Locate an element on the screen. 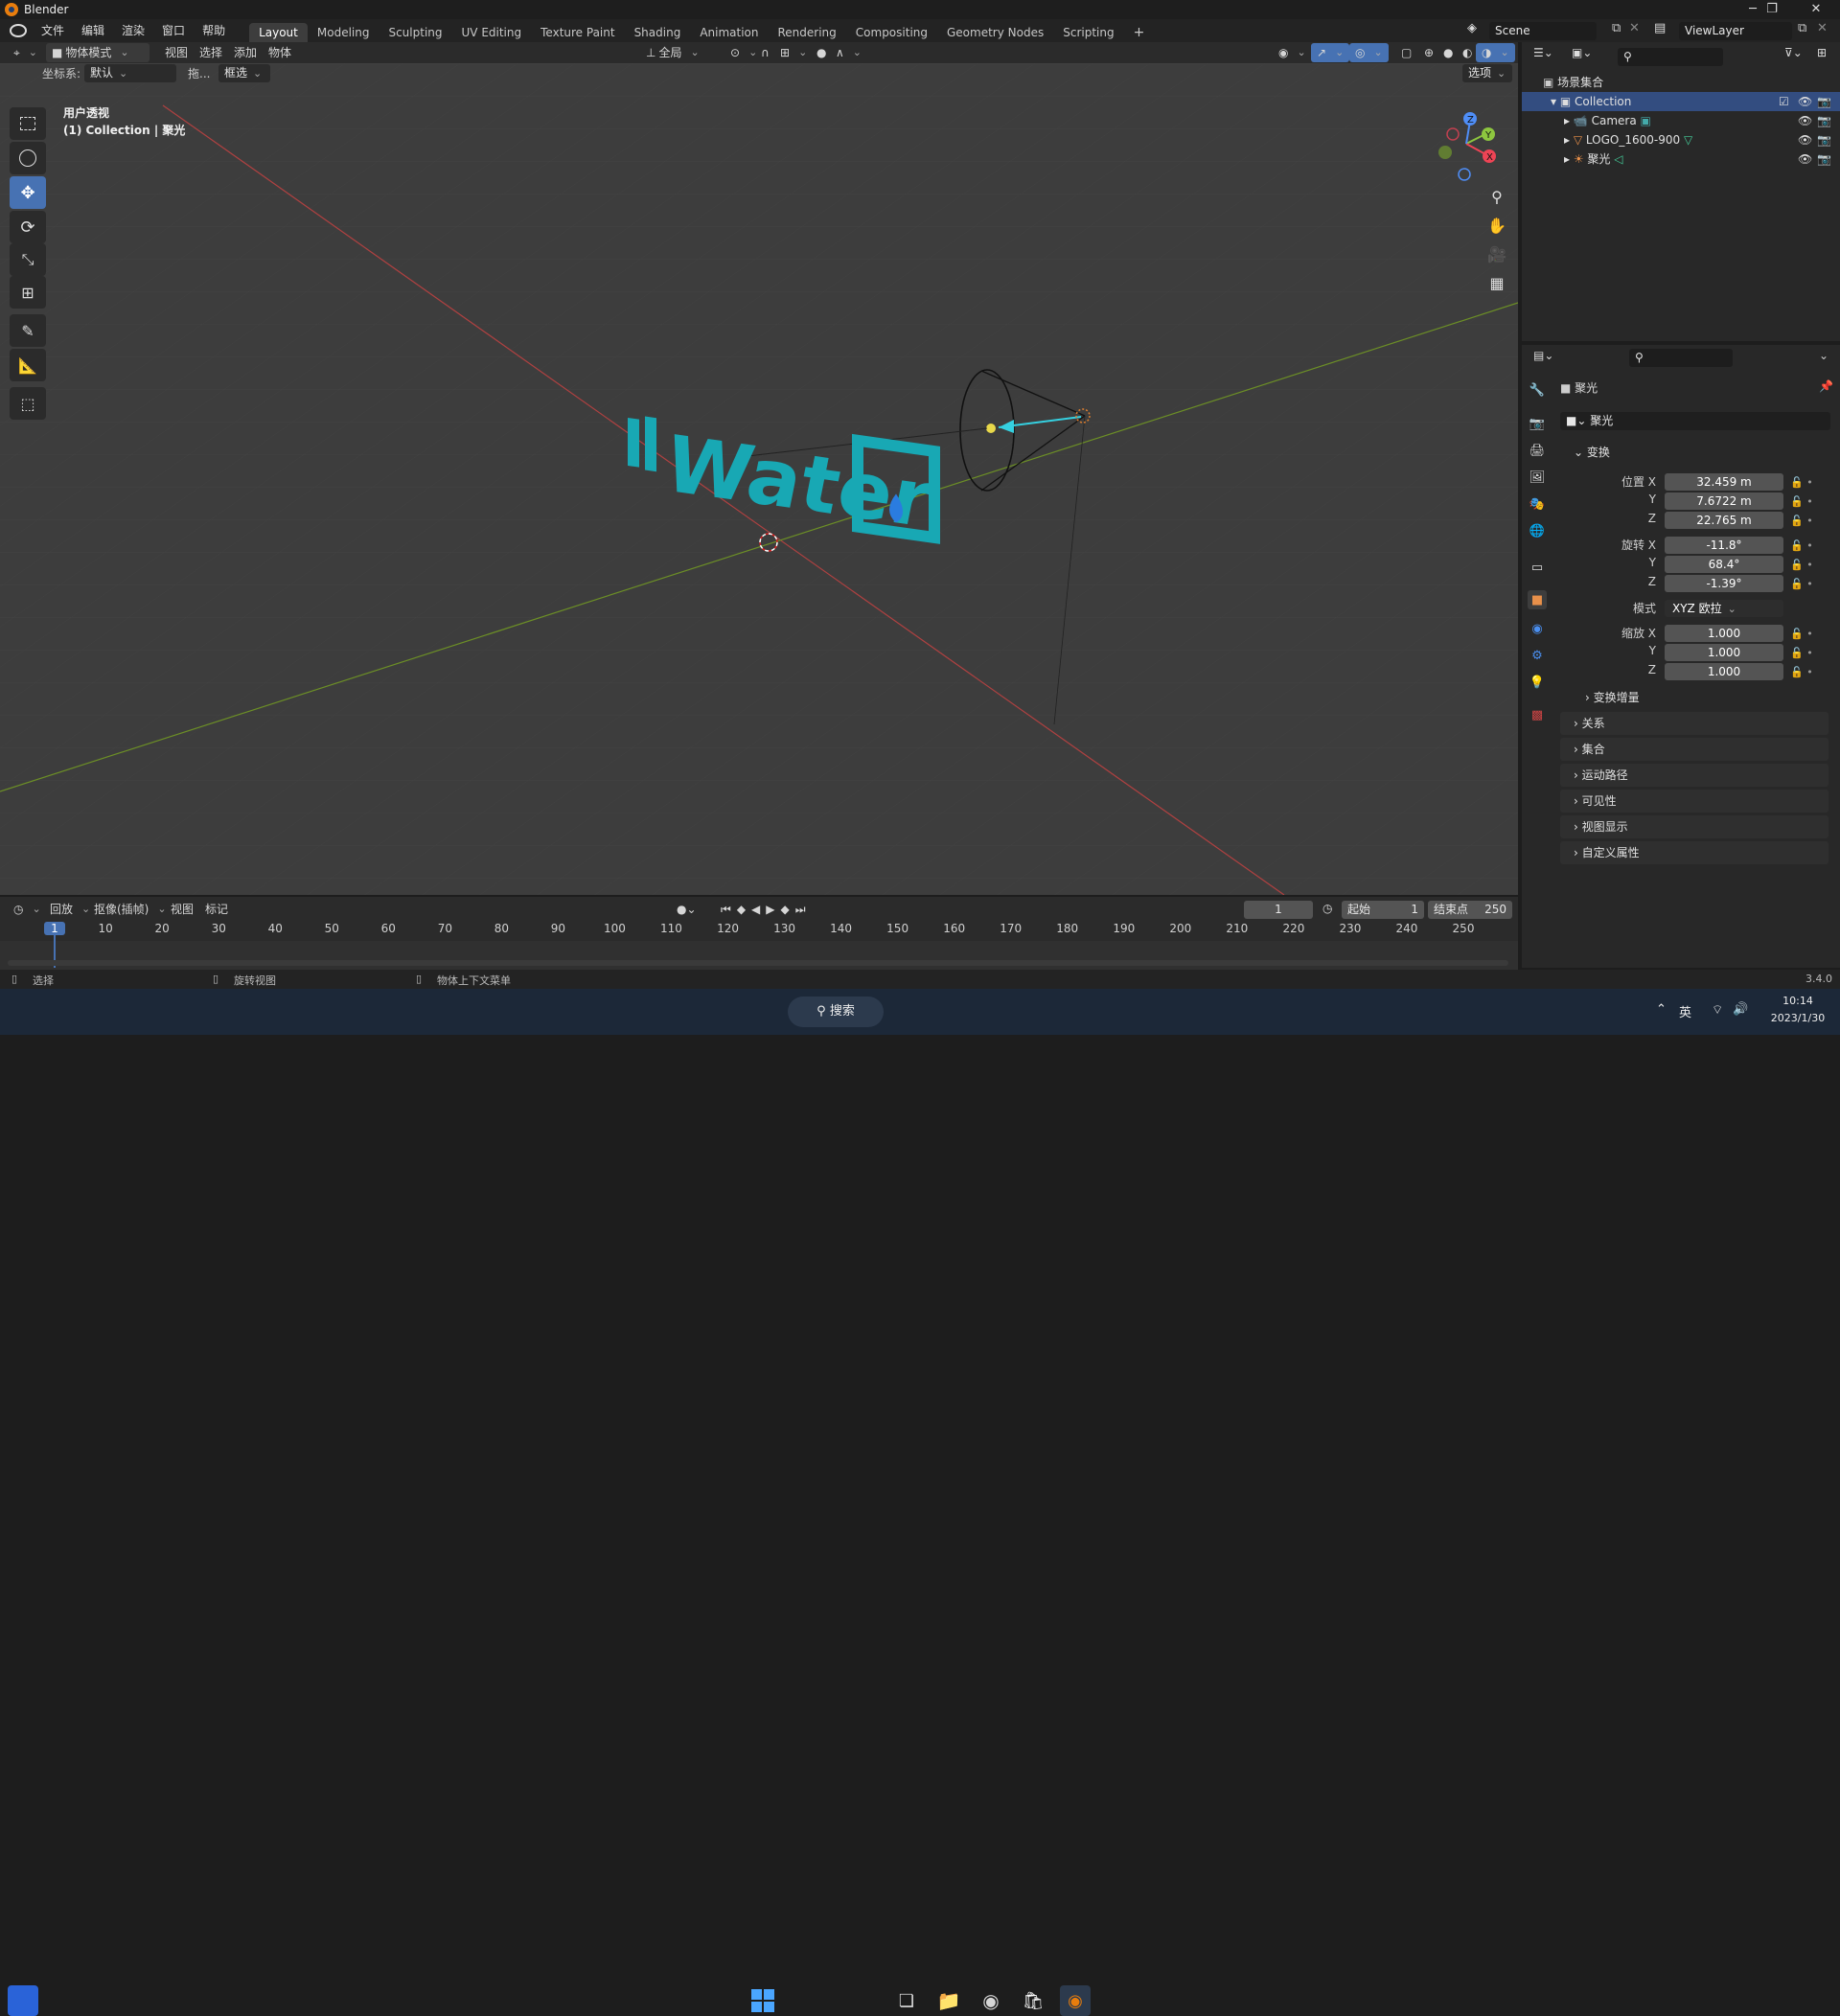 The image size is (1840, 2016). location-y-field: 7.6722 m is located at coordinates (1724, 501).